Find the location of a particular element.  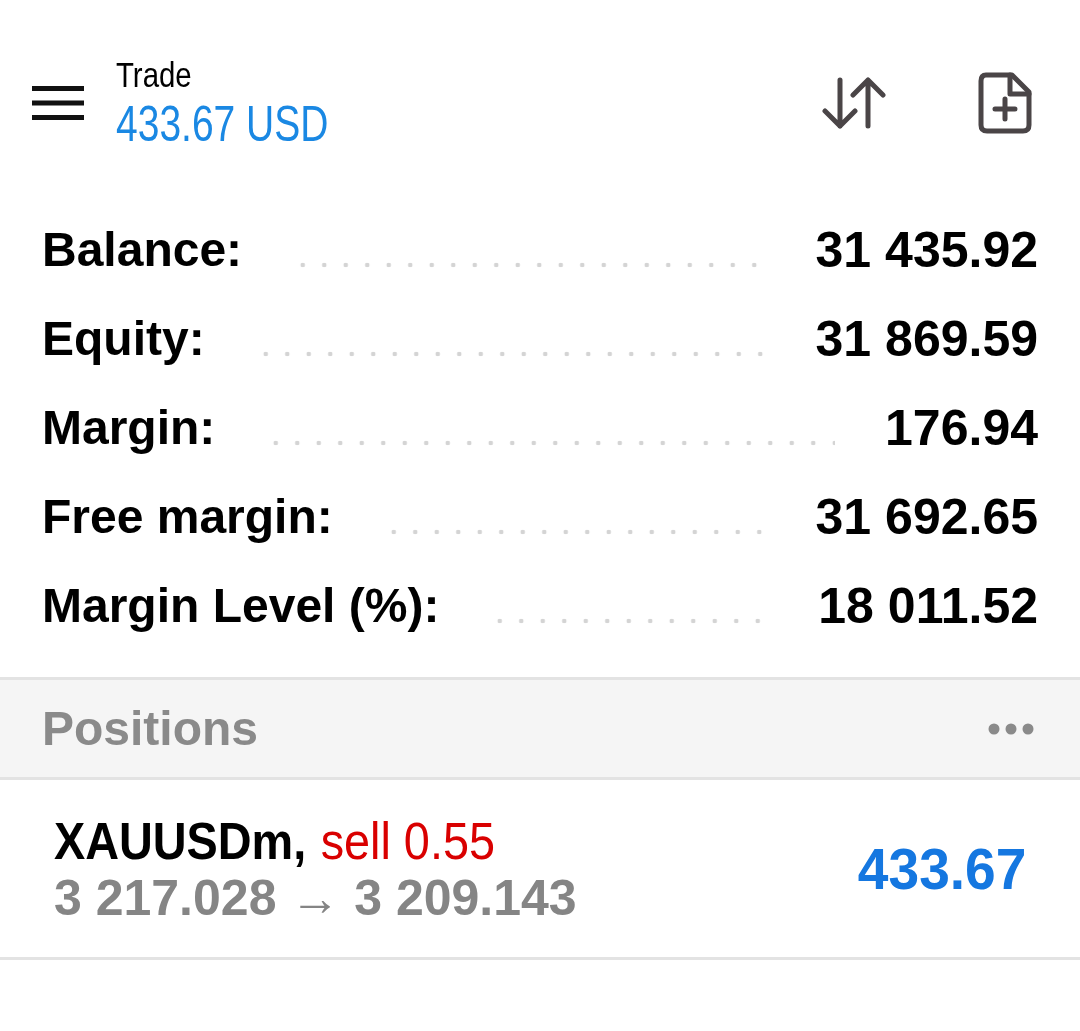

section-title: Positions is located at coordinates (150, 728).